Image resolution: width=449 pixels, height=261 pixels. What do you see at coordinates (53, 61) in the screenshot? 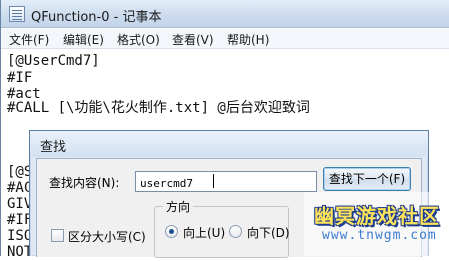
I see `editor-line: [@UserCmd7]` at bounding box center [53, 61].